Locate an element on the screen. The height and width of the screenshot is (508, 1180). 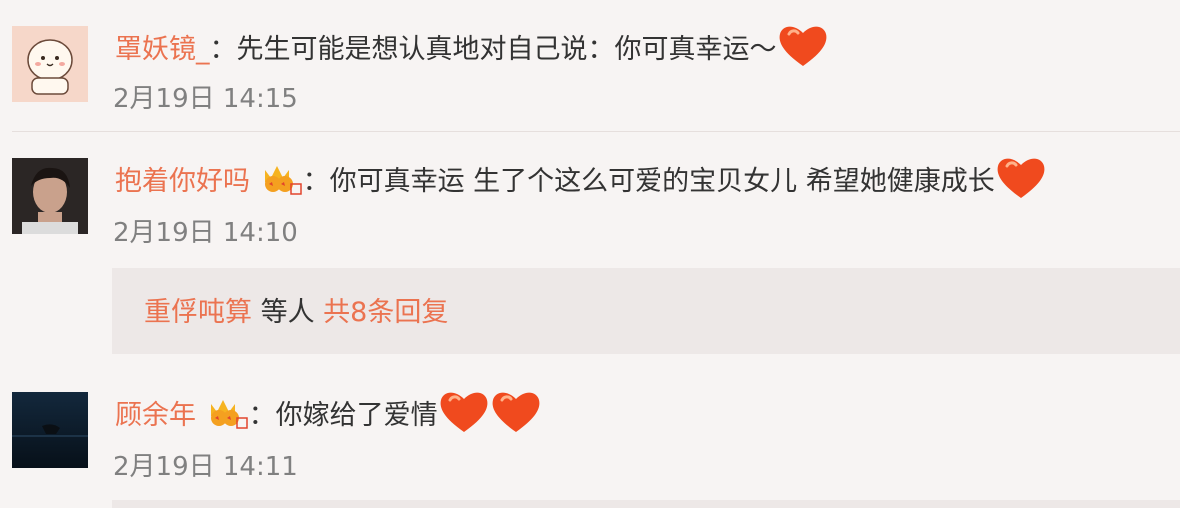
reply-summary-box-partial is located at coordinates (646, 504).